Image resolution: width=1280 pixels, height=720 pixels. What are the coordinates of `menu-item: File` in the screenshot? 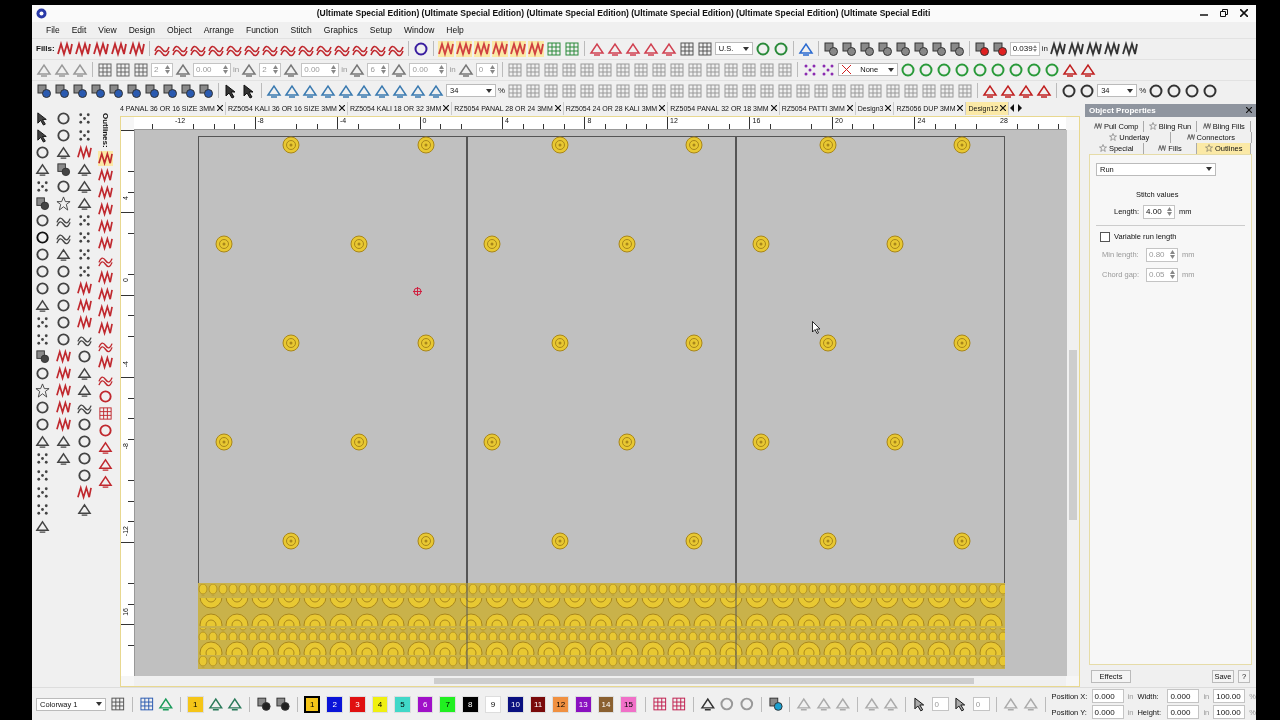 It's located at (53, 29).